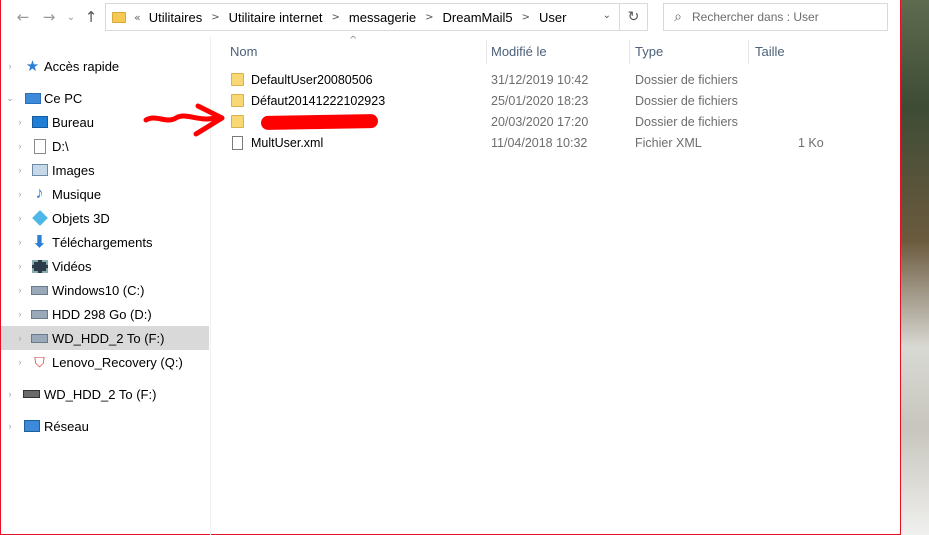  I want to click on up-button: ↑, so click(91, 17).